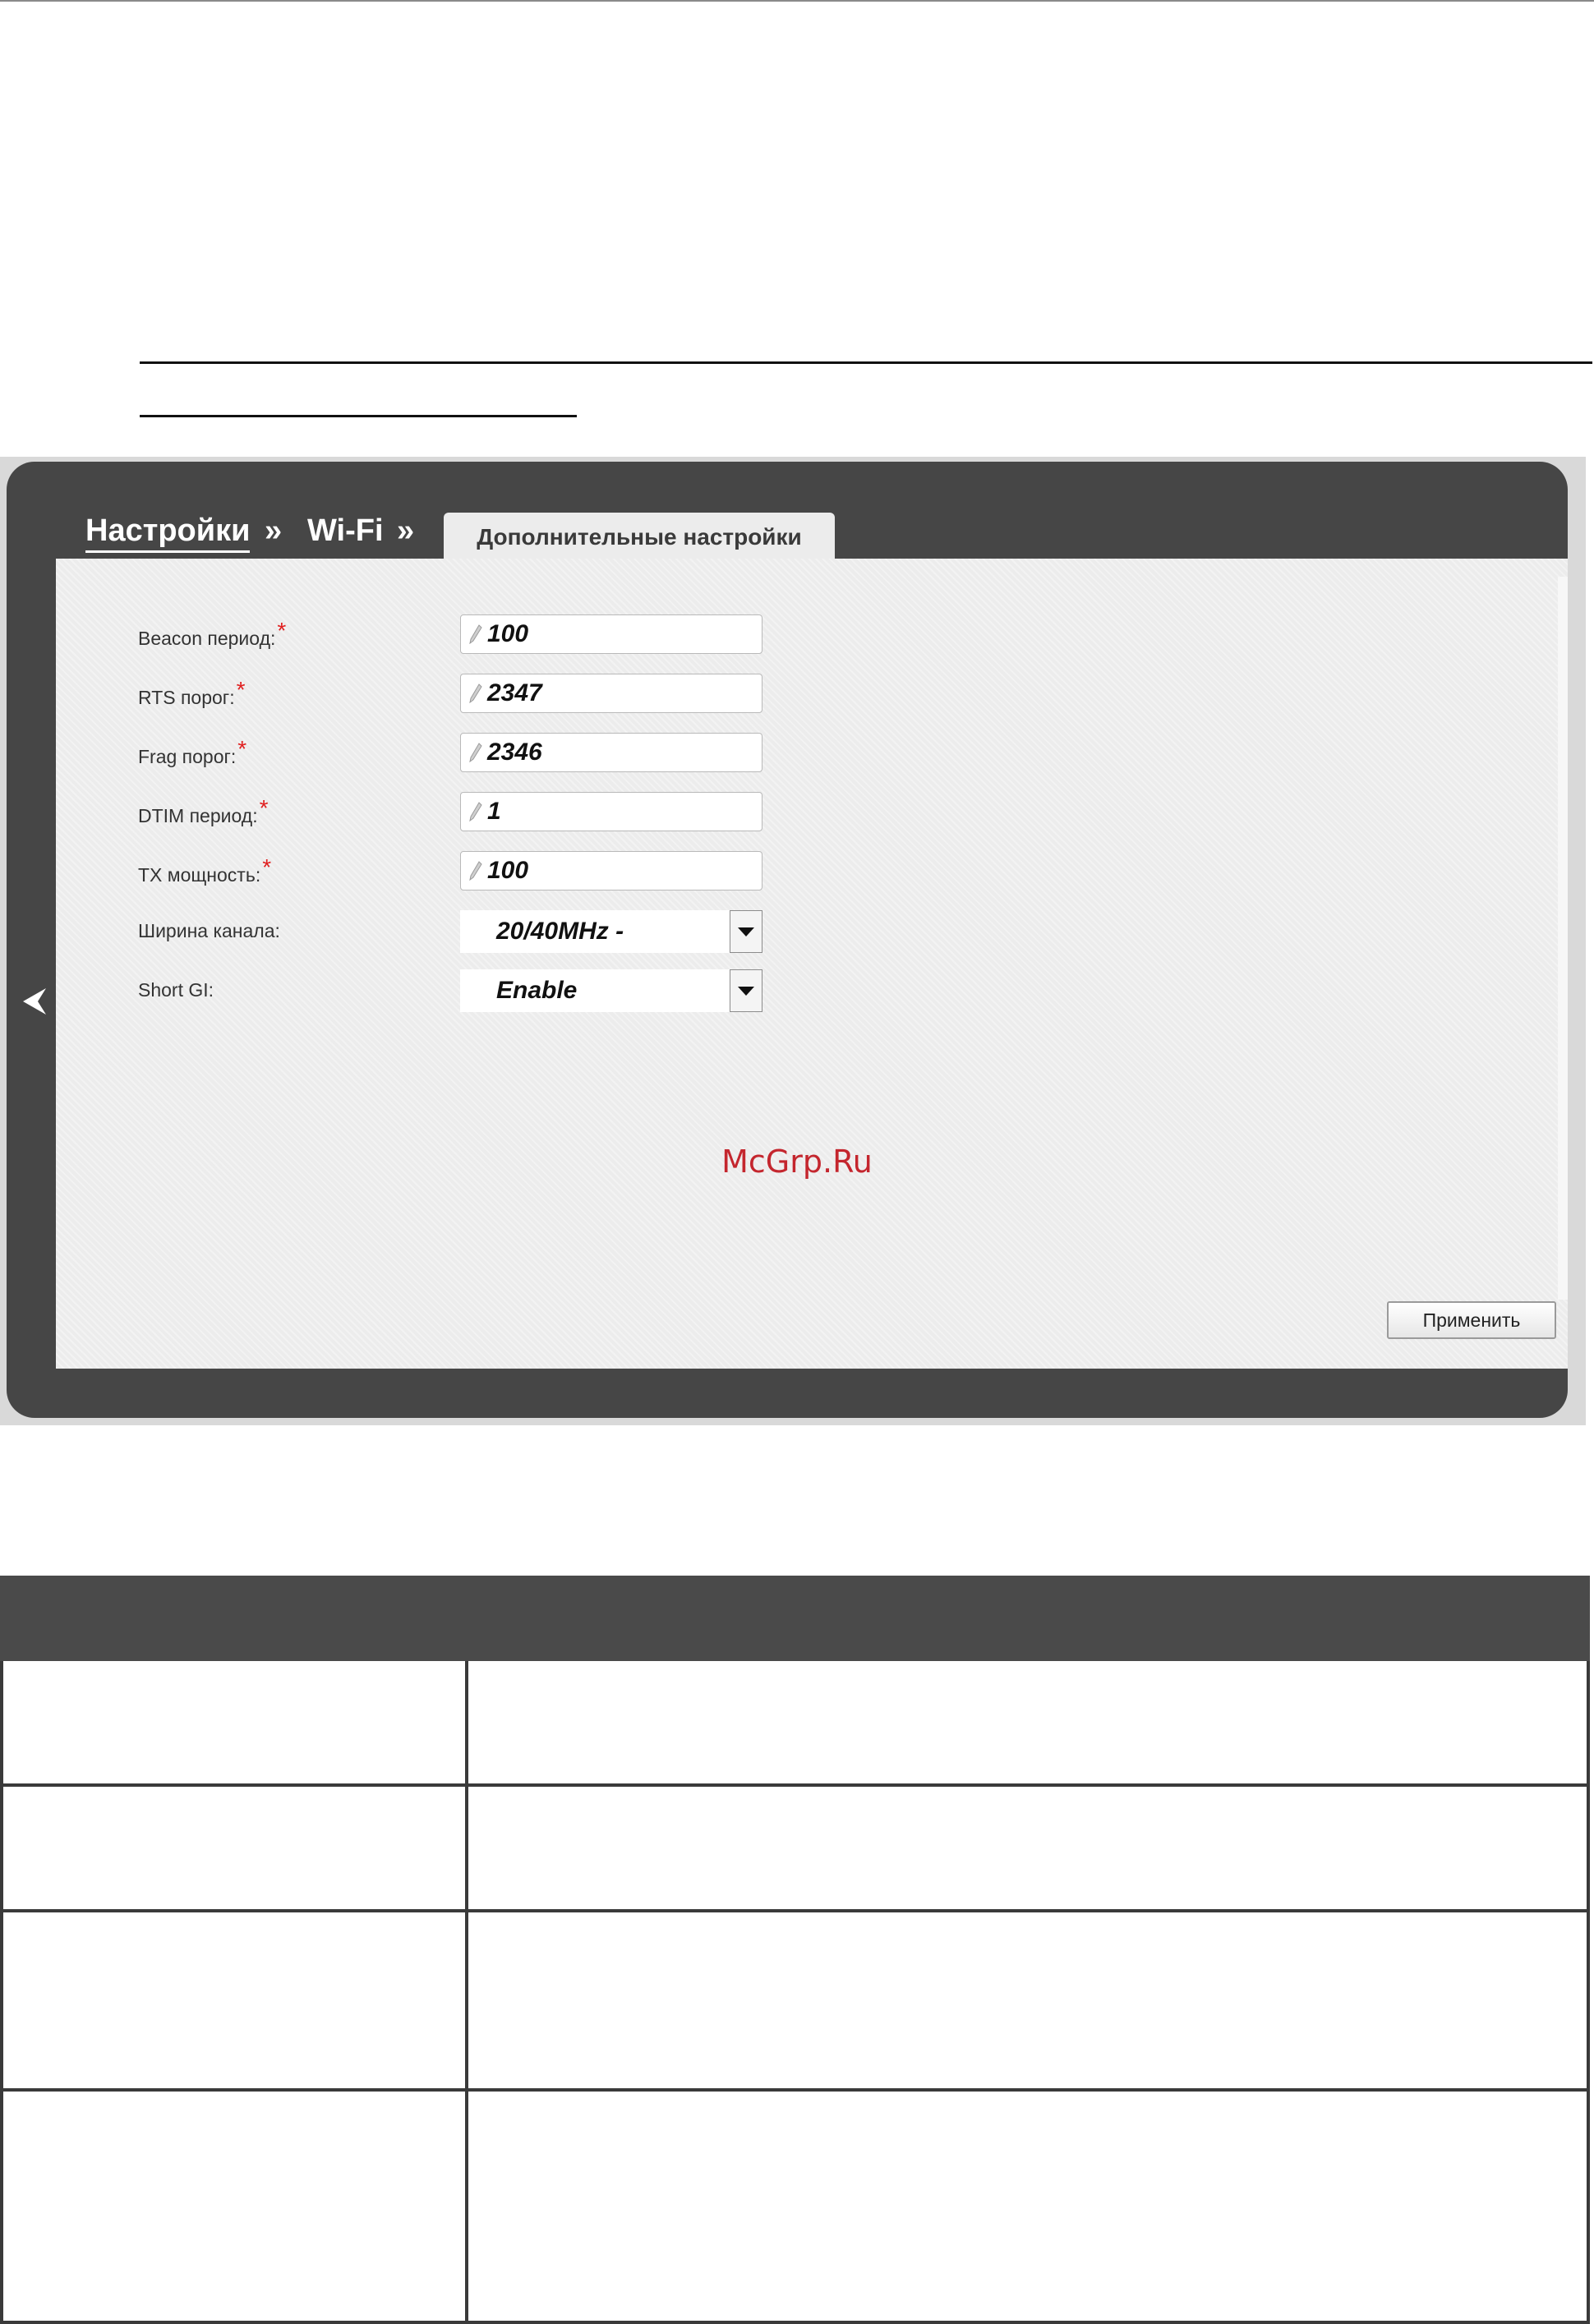 This screenshot has height=2324, width=1594. What do you see at coordinates (209, 930) in the screenshot?
I see `channel-width-label: Ширина канала:` at bounding box center [209, 930].